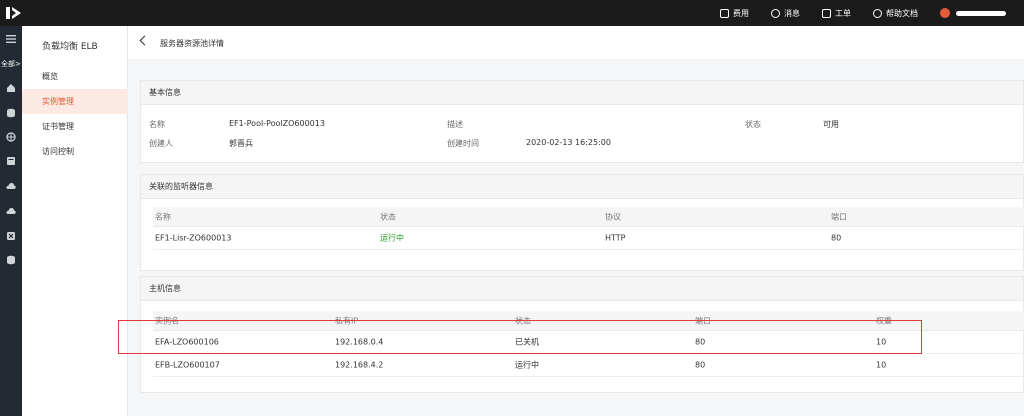 This screenshot has width=1024, height=416. Describe the element at coordinates (11, 39) in the screenshot. I see `menu-icon` at that location.